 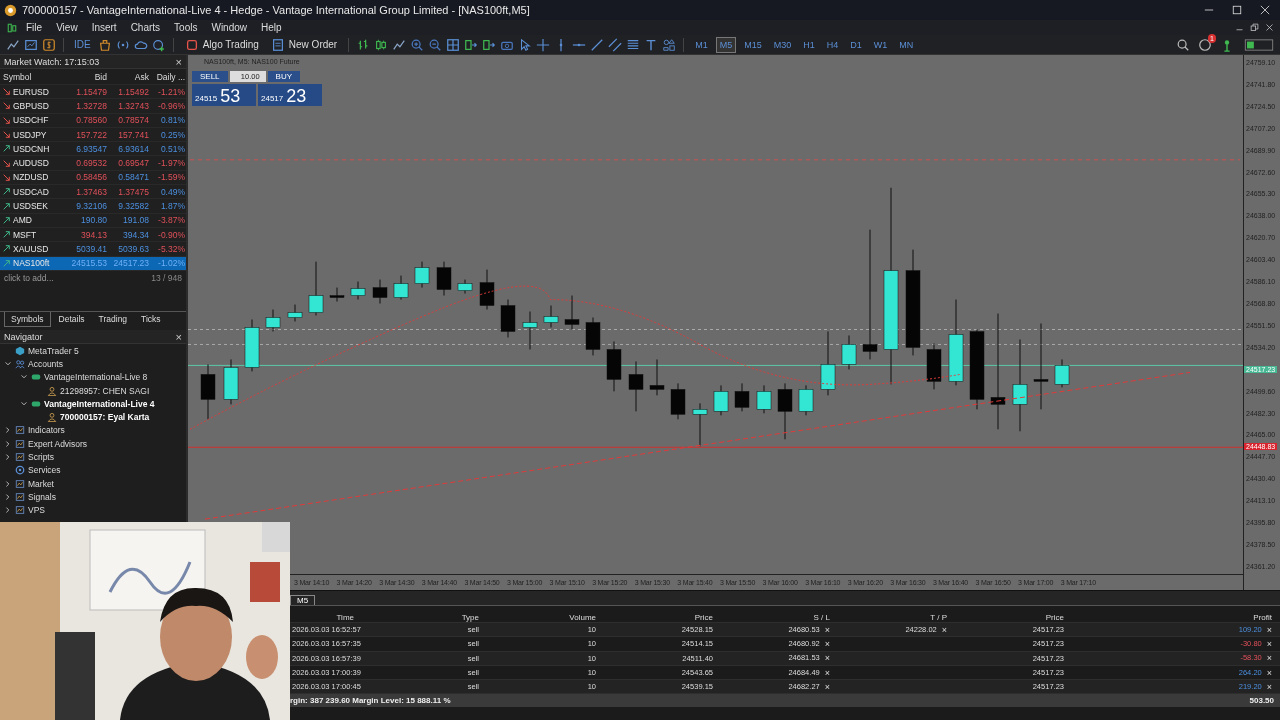 I want to click on navigator-item: 700000157: Eyal Karta, so click(x=105, y=417).